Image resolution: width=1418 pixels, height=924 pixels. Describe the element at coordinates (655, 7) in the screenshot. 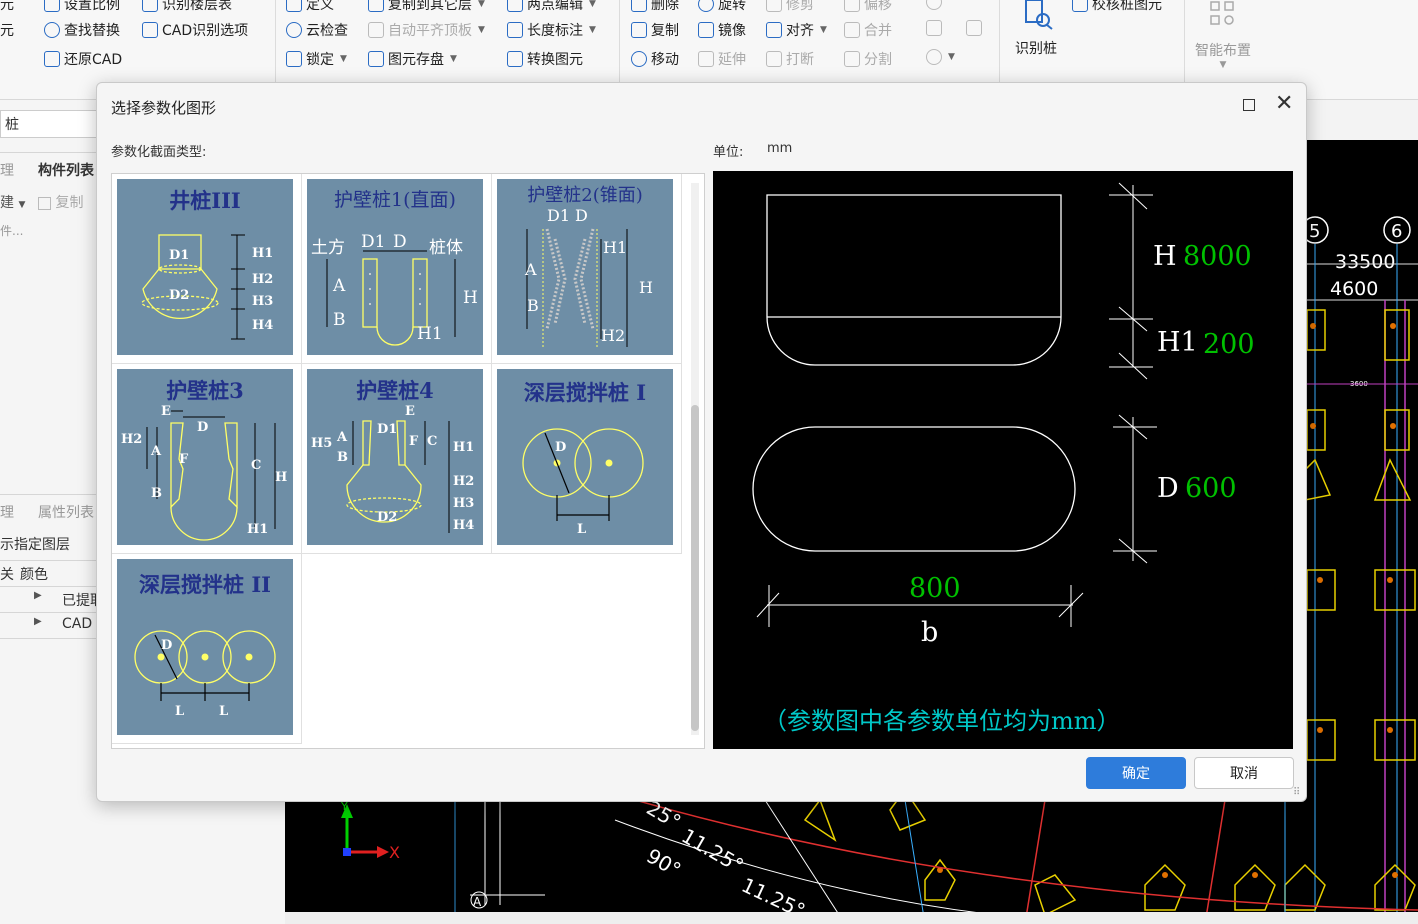

I see `delete-button: 删除` at that location.